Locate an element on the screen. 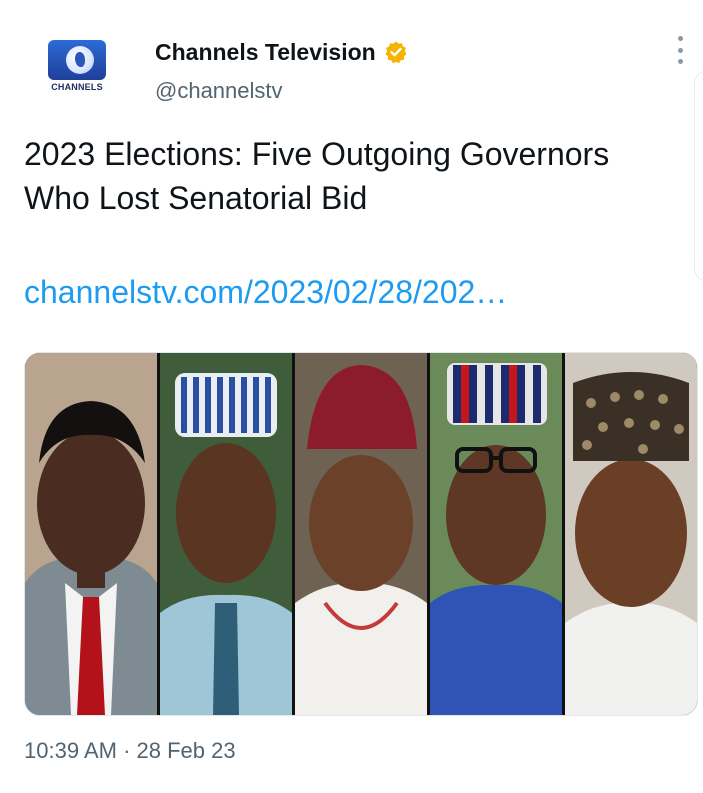 The height and width of the screenshot is (793, 703). more-vertical-icon is located at coordinates (680, 50).